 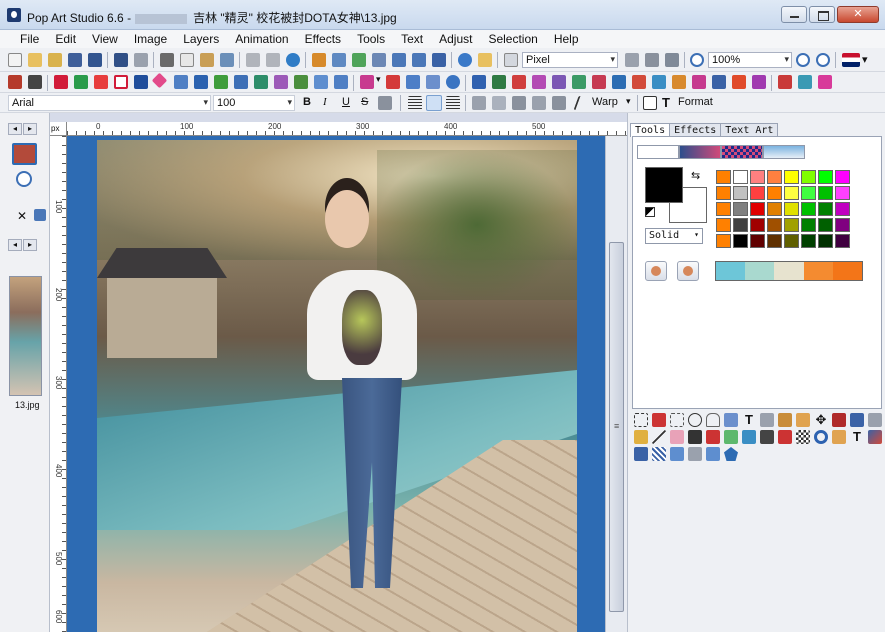 I want to click on line-tool-icon, so click(x=659, y=437).